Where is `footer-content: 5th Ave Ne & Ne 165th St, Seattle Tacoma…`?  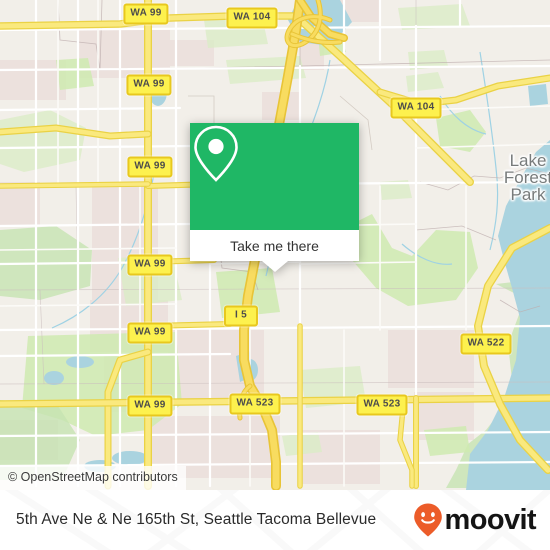
footer-content: 5th Ave Ne & Ne 165th St, Seattle Tacoma… is located at coordinates (275, 520).